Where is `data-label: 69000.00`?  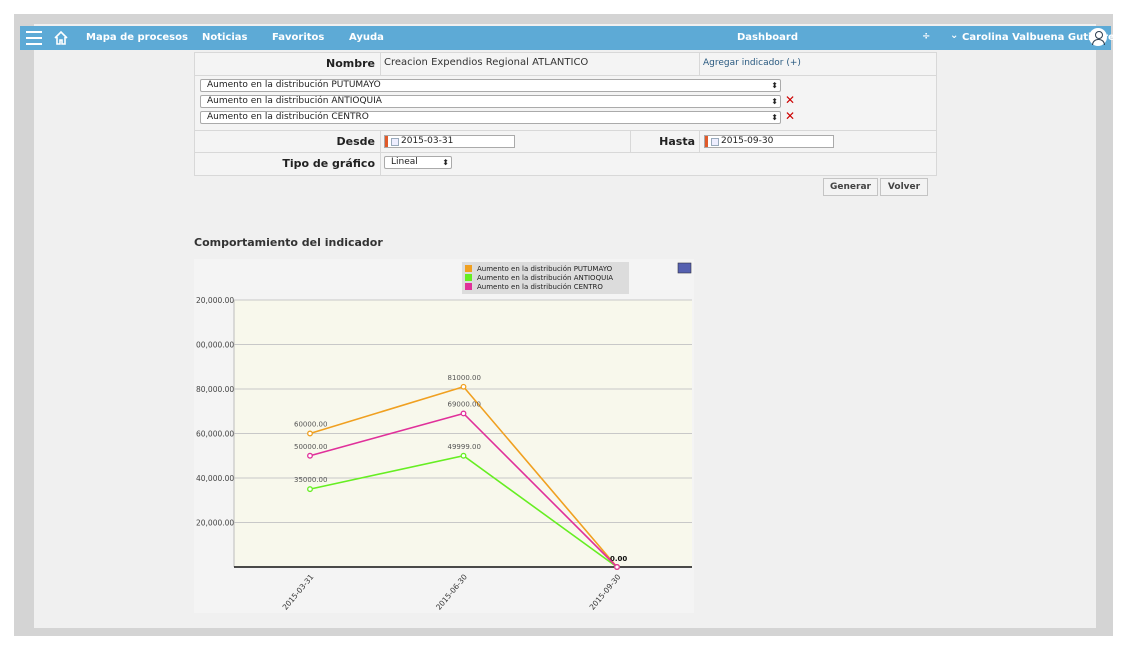
data-label: 69000.00 is located at coordinates (464, 404).